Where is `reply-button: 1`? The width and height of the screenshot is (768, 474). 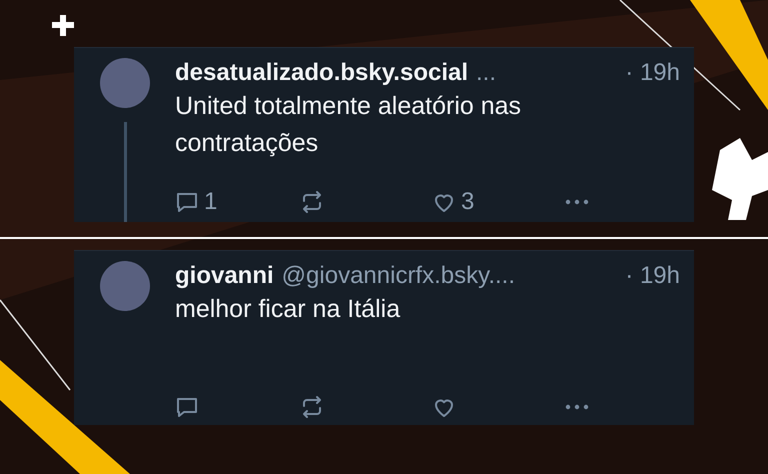
reply-button: 1 is located at coordinates (196, 202).